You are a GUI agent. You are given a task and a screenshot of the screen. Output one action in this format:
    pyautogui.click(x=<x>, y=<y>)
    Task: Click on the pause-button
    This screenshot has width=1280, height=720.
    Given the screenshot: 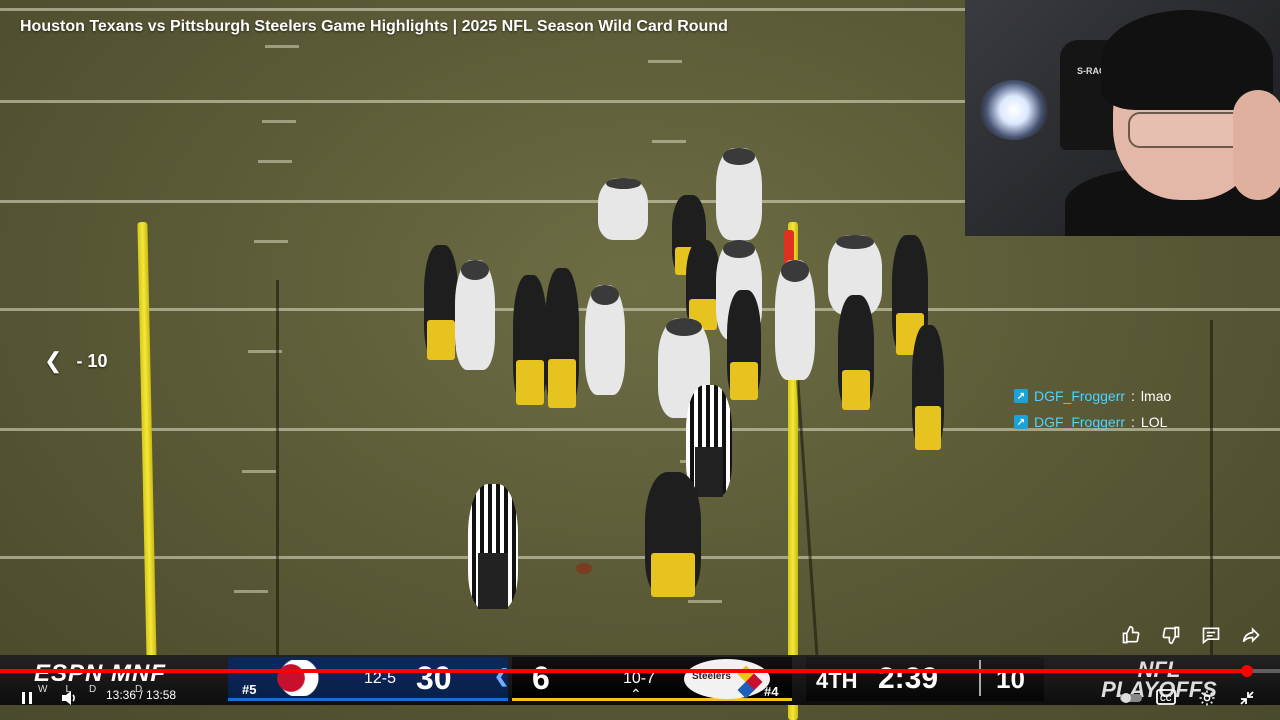 What is the action you would take?
    pyautogui.click(x=27, y=698)
    